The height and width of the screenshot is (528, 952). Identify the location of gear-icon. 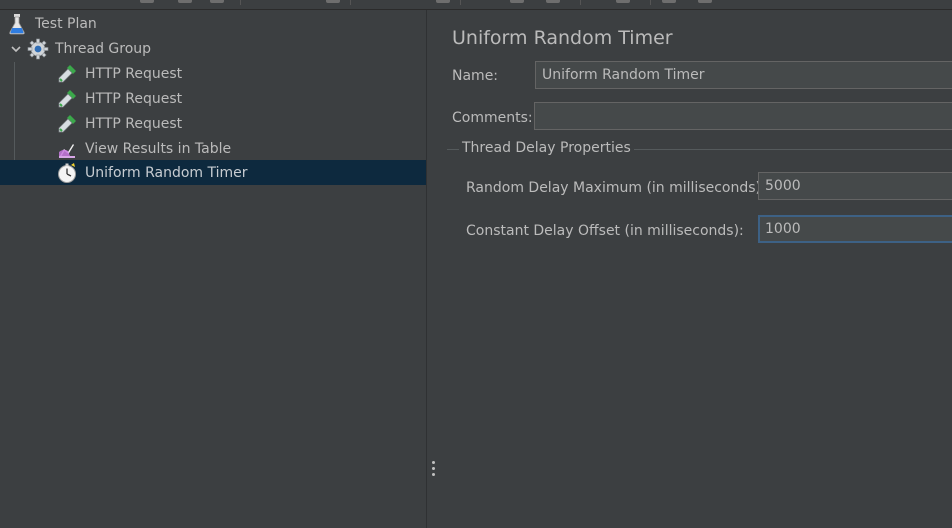
(38, 49).